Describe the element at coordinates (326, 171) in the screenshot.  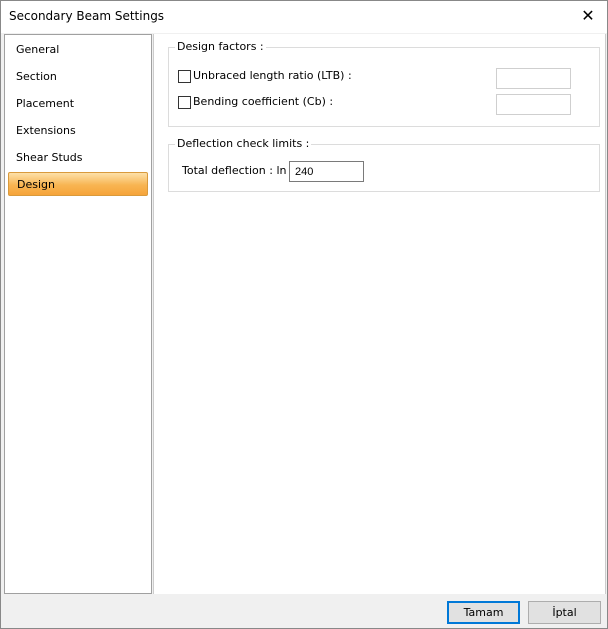
I see `total-deflection-input` at that location.